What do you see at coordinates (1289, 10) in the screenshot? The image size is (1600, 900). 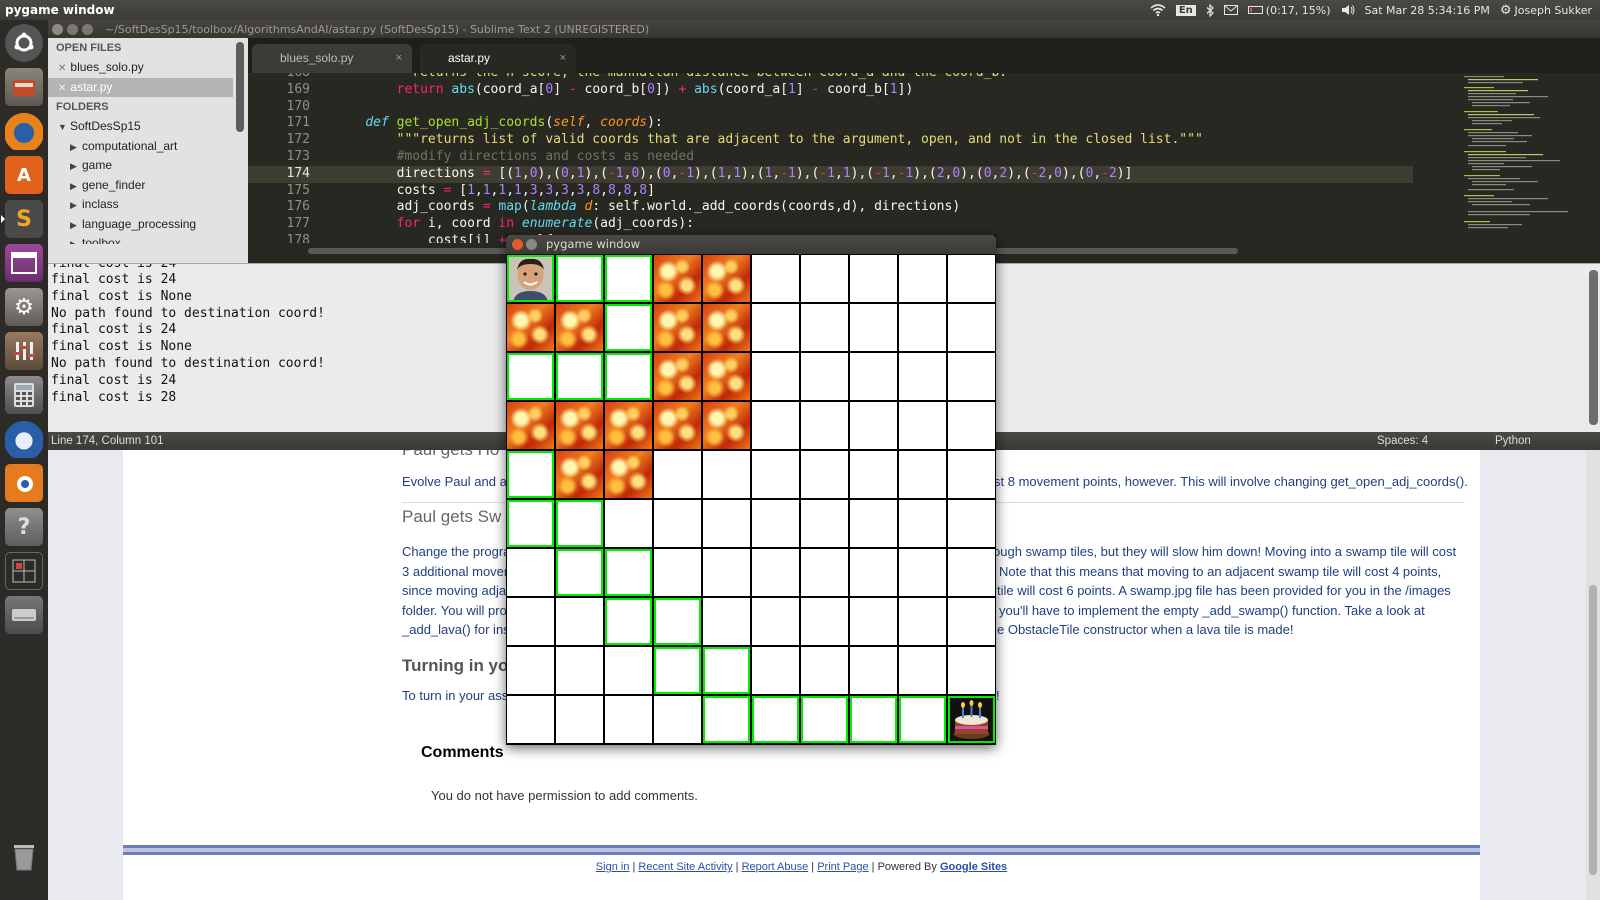 I see `battery-indicator: (0:17, 15%)` at bounding box center [1289, 10].